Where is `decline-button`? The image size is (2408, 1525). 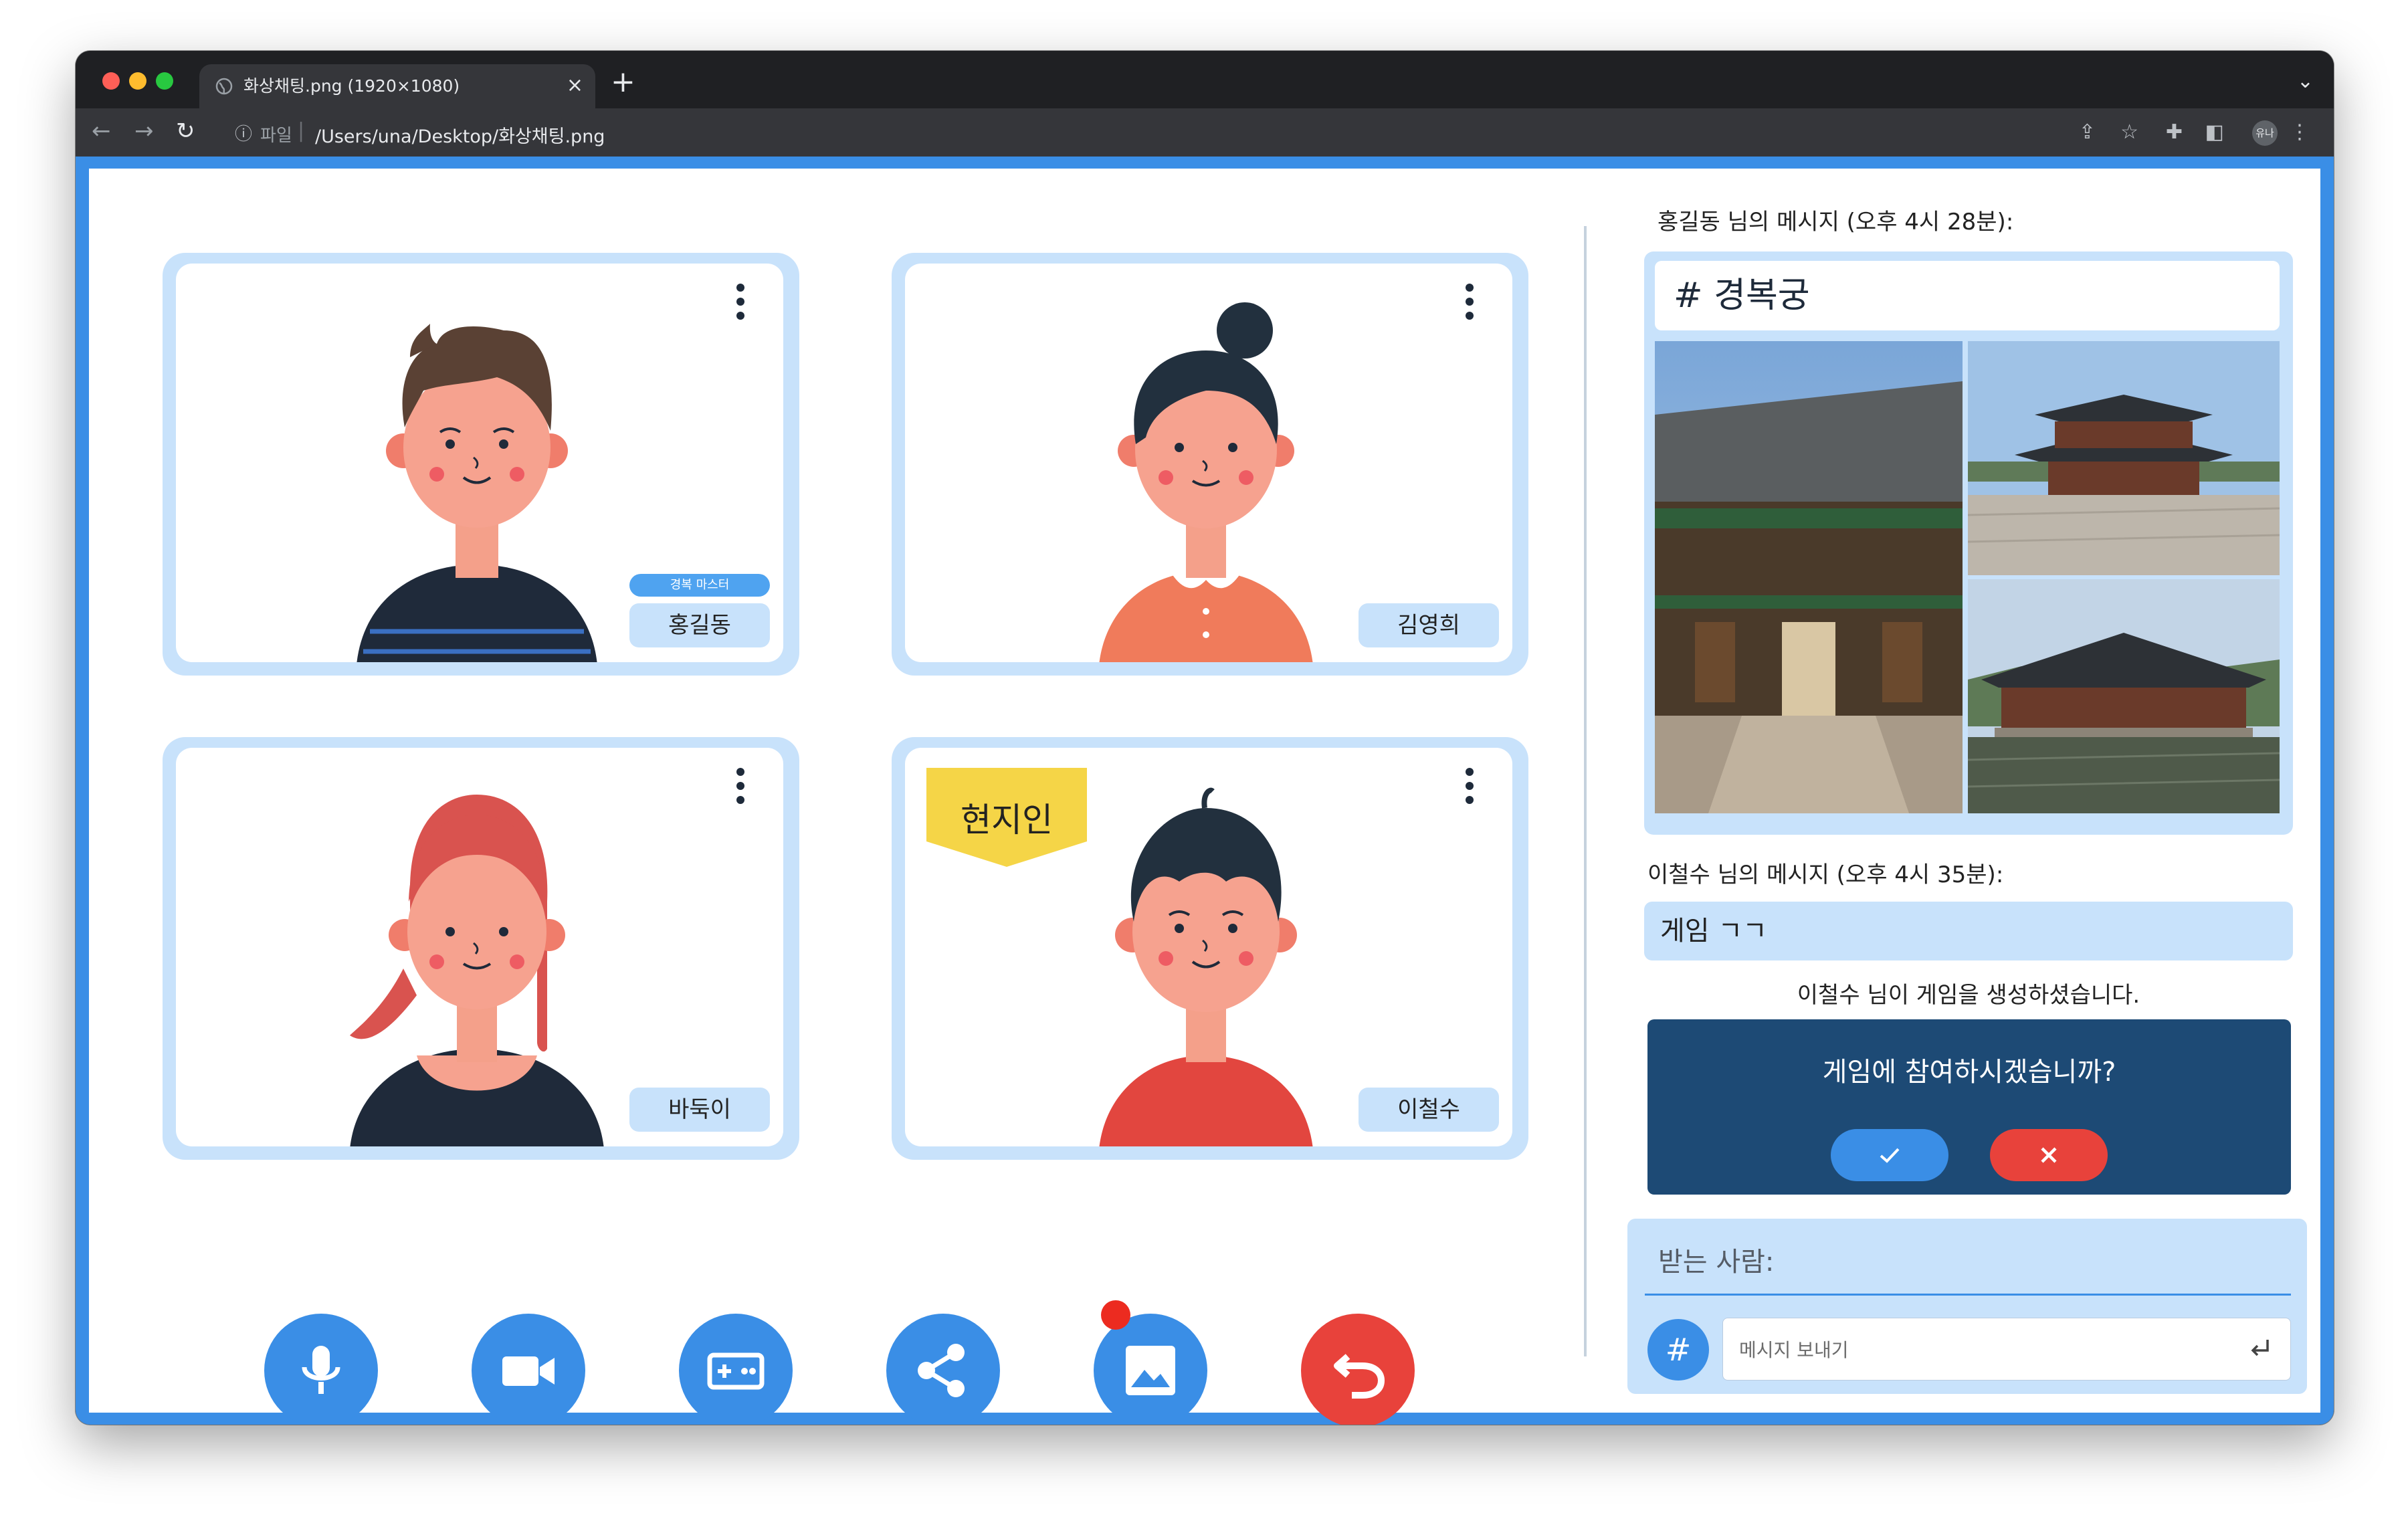
decline-button is located at coordinates (2049, 1155).